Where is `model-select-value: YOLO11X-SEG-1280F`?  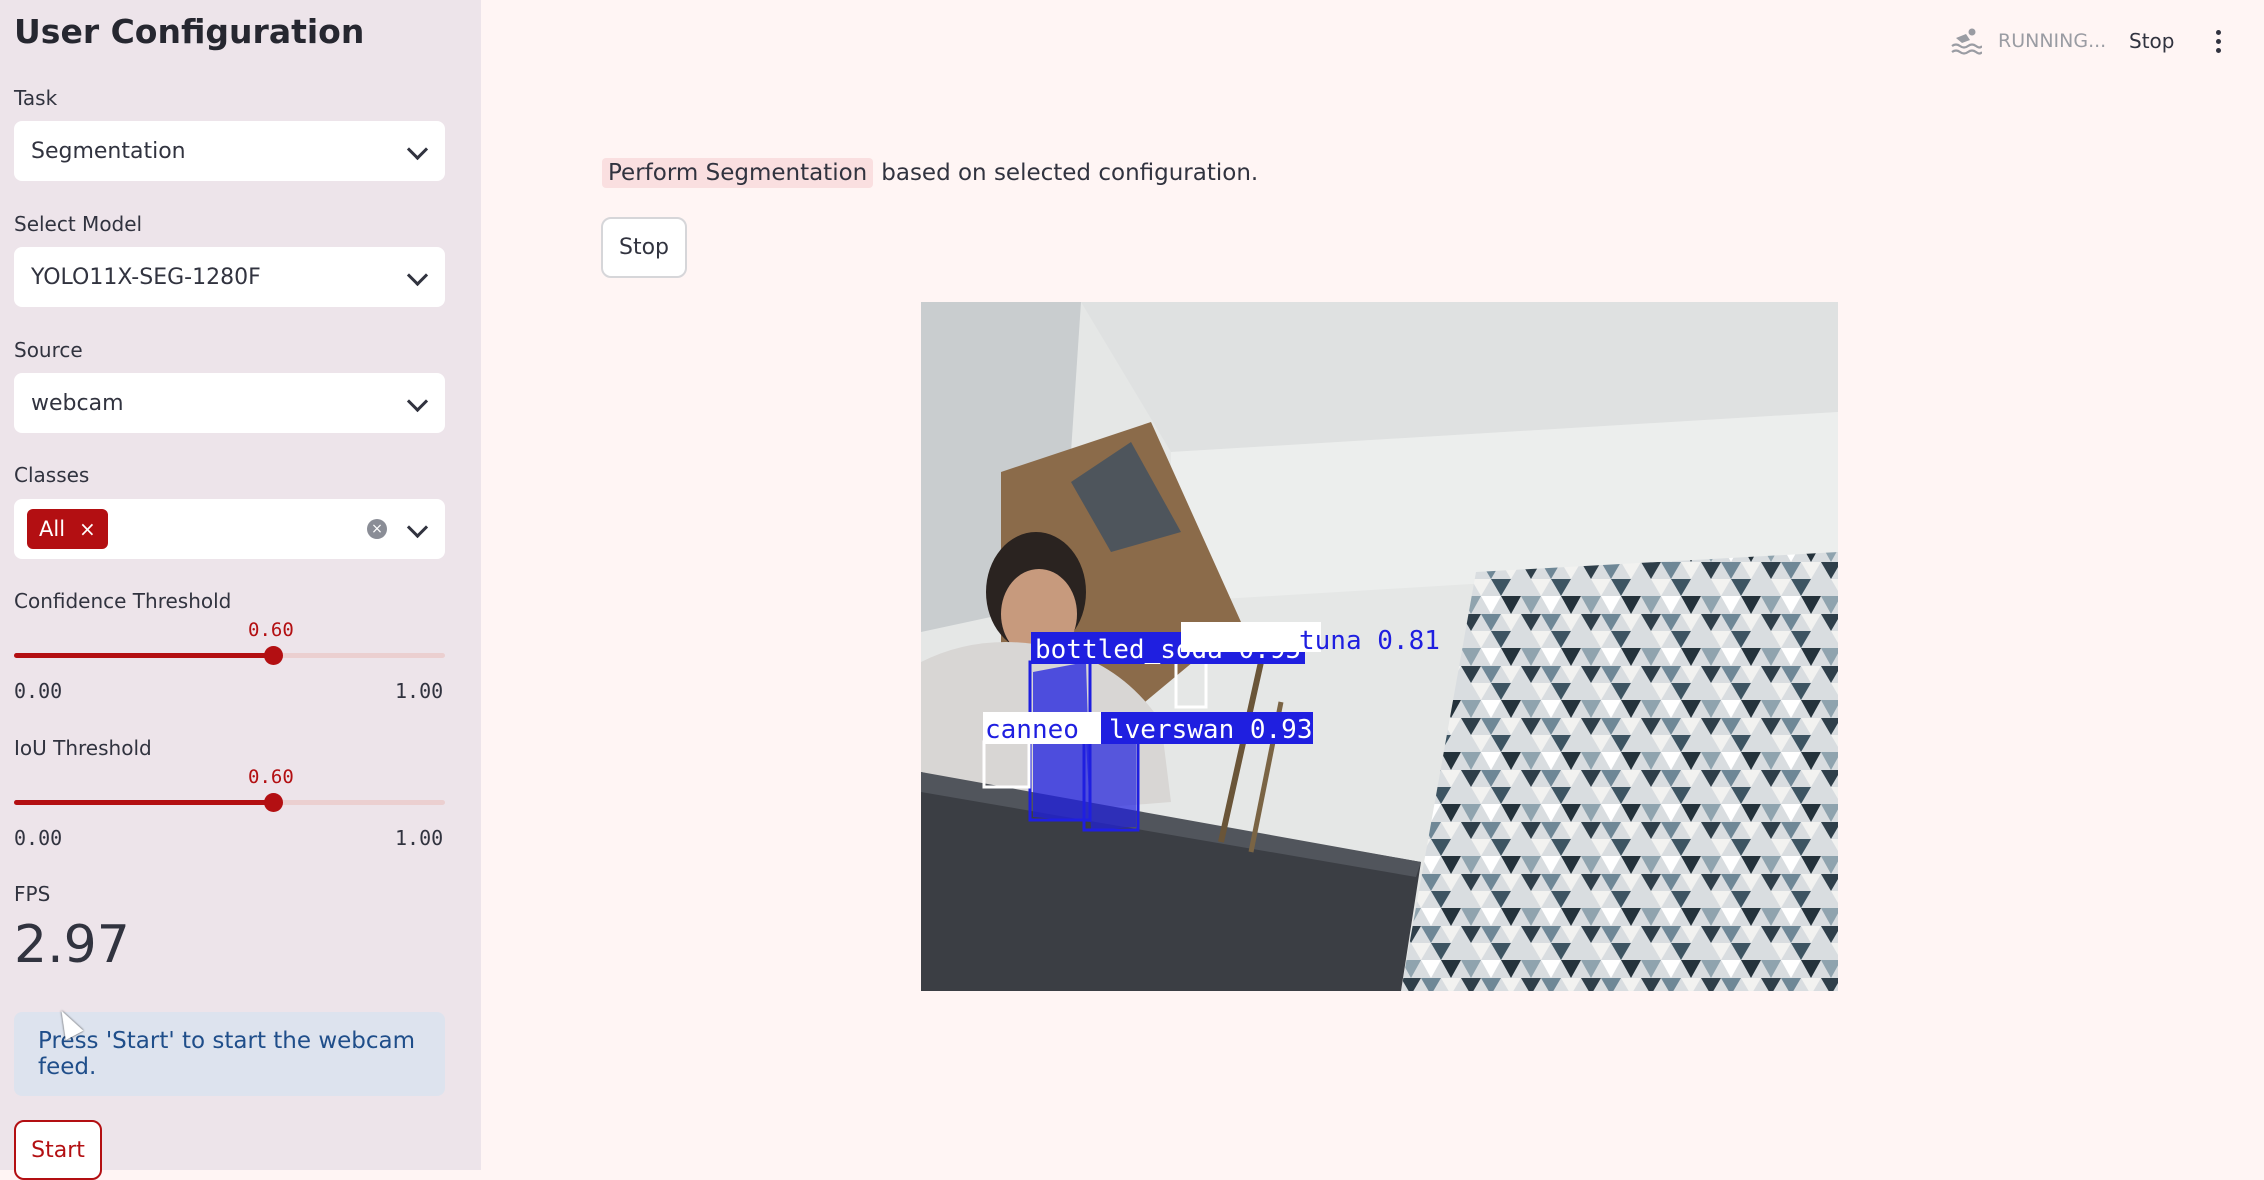
model-select-value: YOLO11X-SEG-1280F is located at coordinates (146, 277).